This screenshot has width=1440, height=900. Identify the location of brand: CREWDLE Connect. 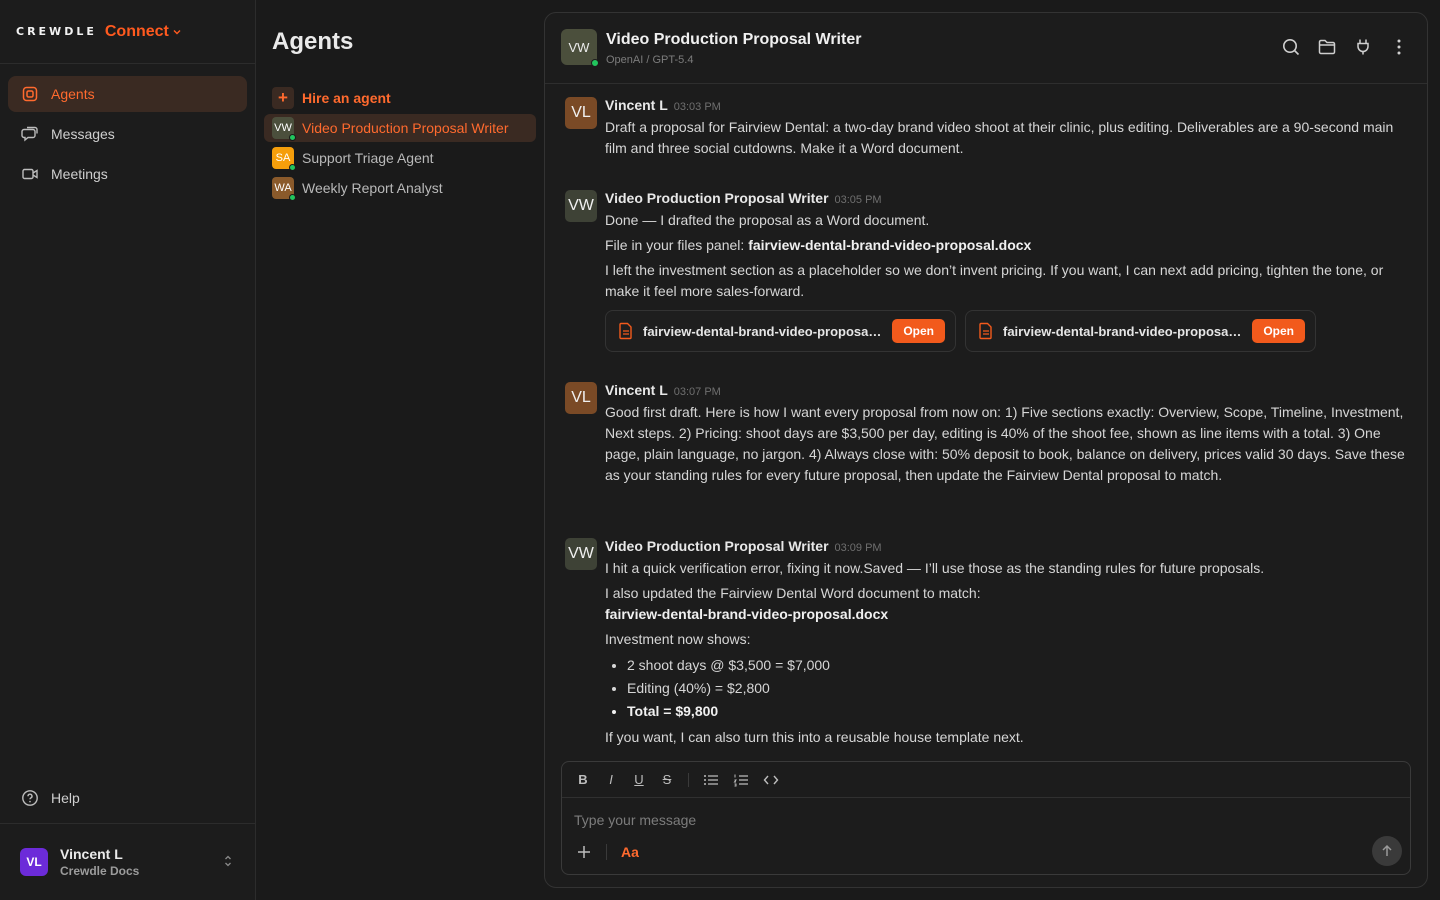
(127, 32).